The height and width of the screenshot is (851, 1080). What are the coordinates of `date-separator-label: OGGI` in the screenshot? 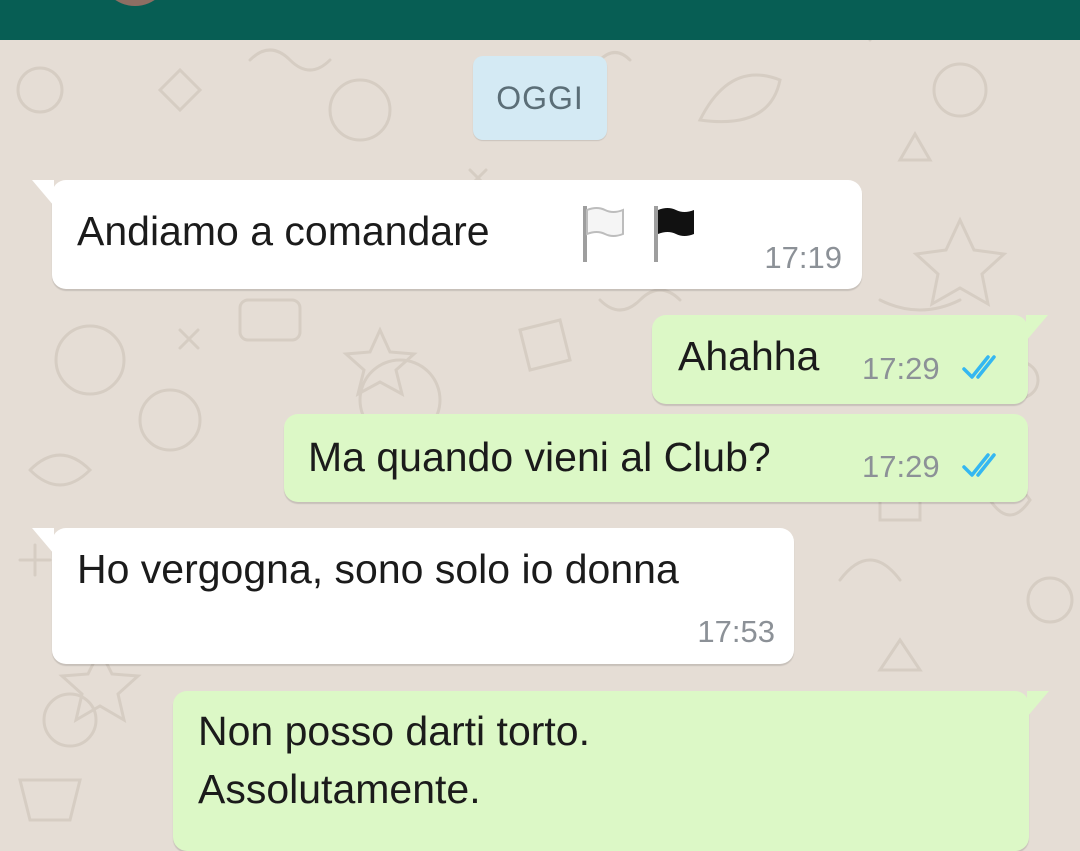 It's located at (540, 97).